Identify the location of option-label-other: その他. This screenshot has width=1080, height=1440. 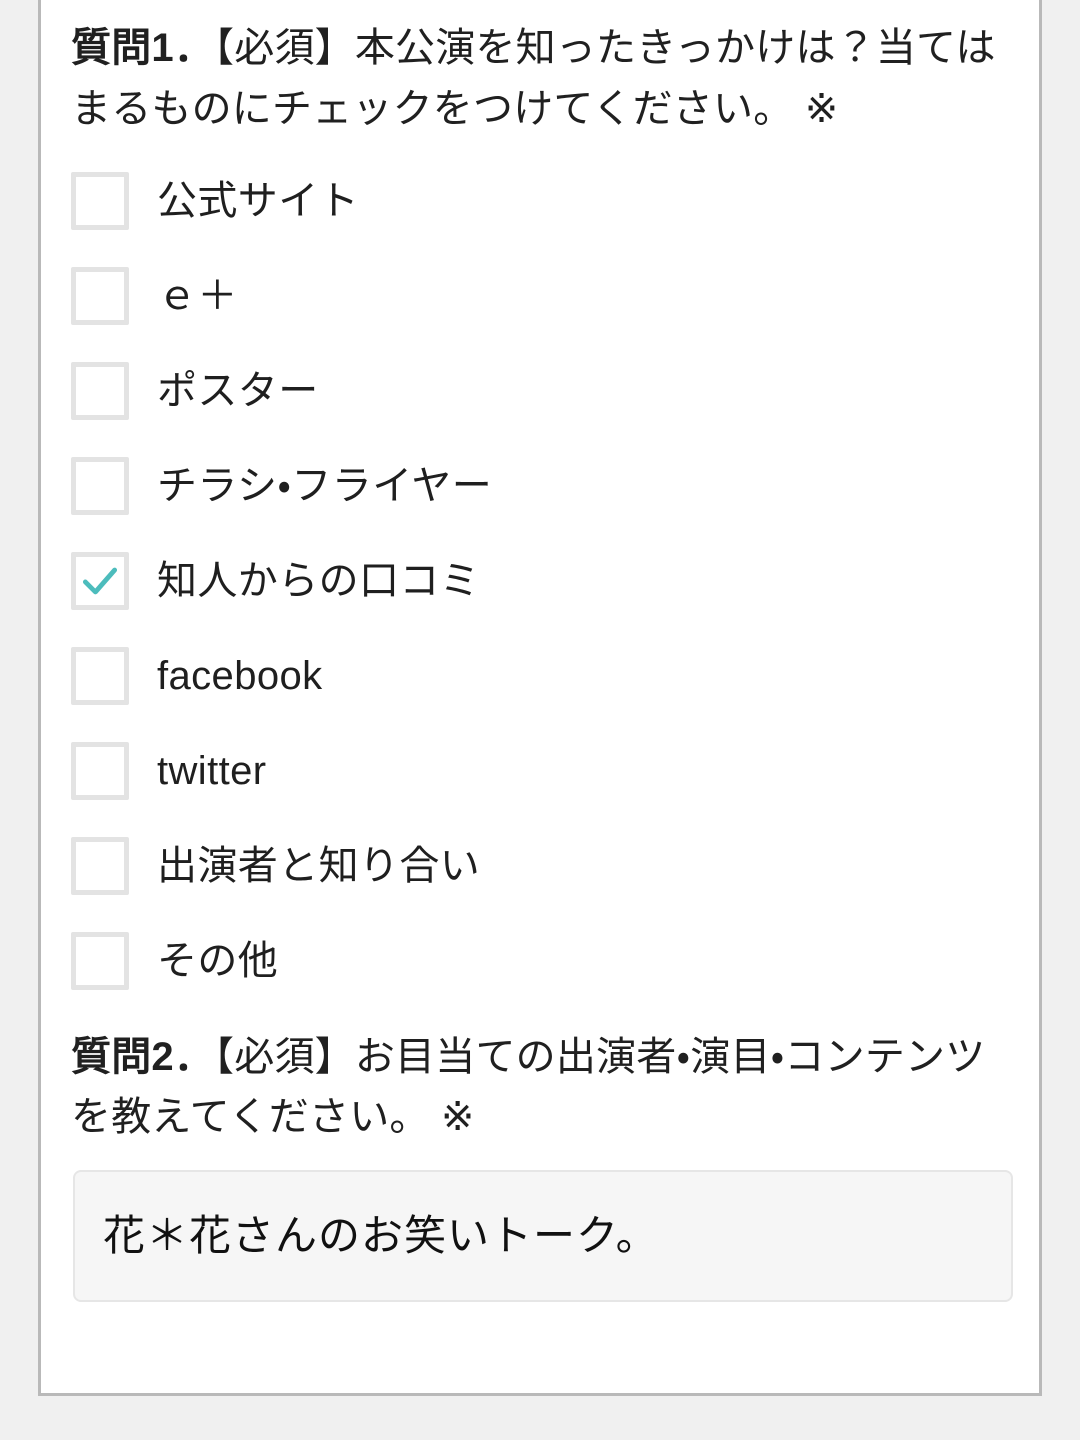
(218, 961).